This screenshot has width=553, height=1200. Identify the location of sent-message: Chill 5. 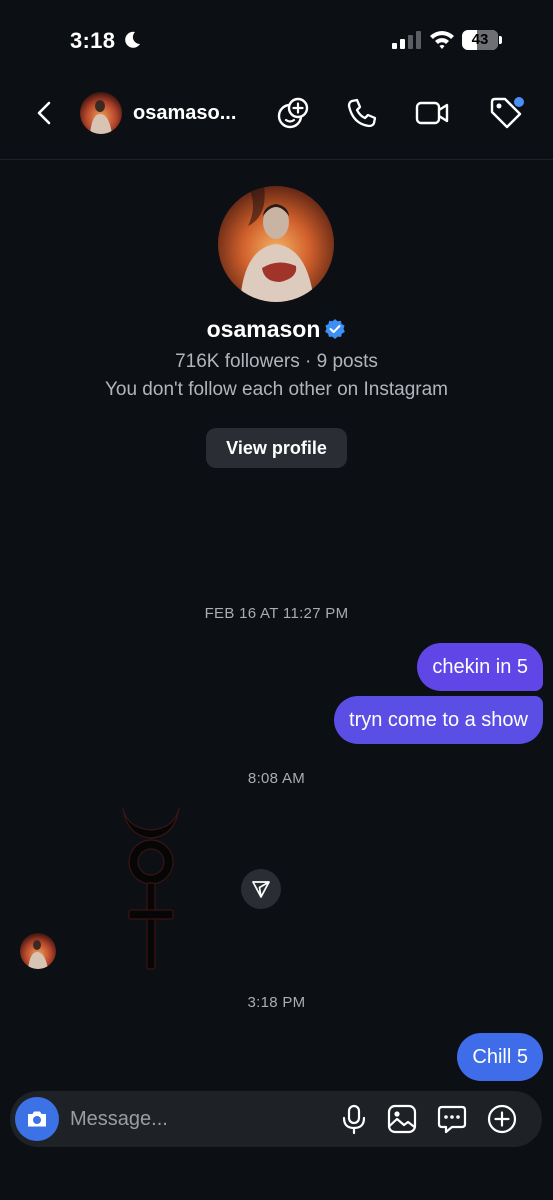
(500, 1057).